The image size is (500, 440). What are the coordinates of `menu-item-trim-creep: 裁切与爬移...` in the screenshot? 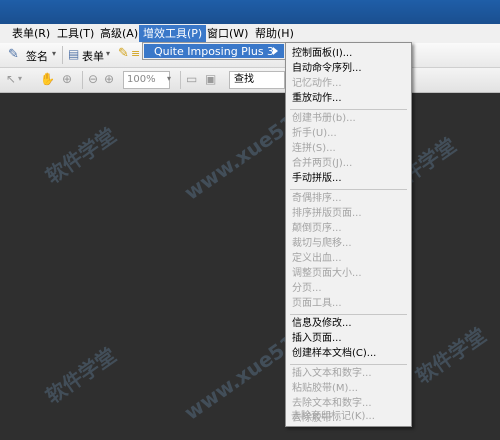 It's located at (322, 244).